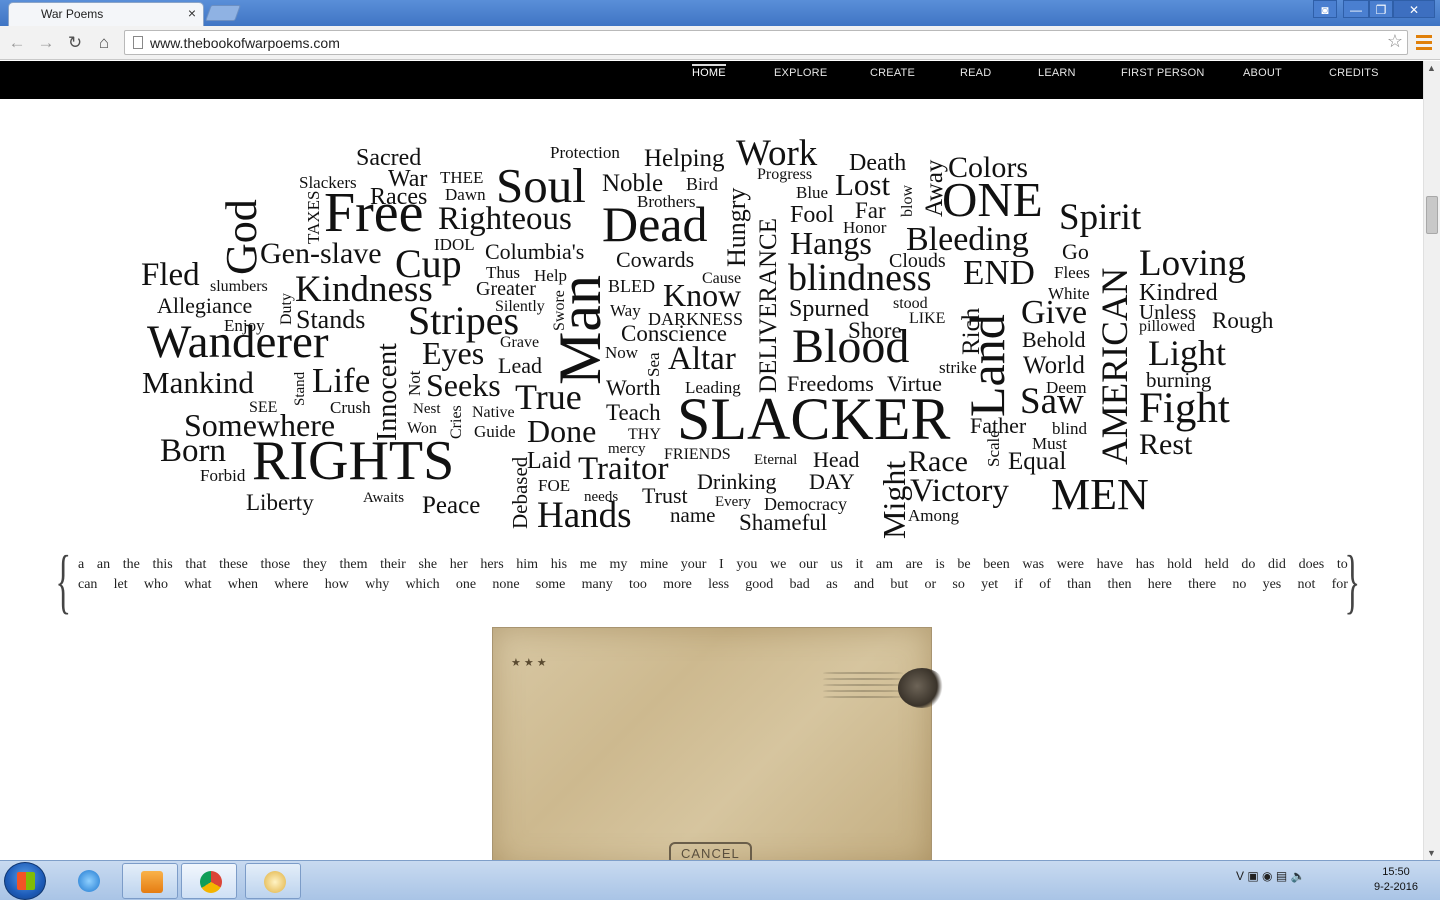 This screenshot has height=900, width=1440. What do you see at coordinates (808, 565) in the screenshot?
I see `function-word: our` at bounding box center [808, 565].